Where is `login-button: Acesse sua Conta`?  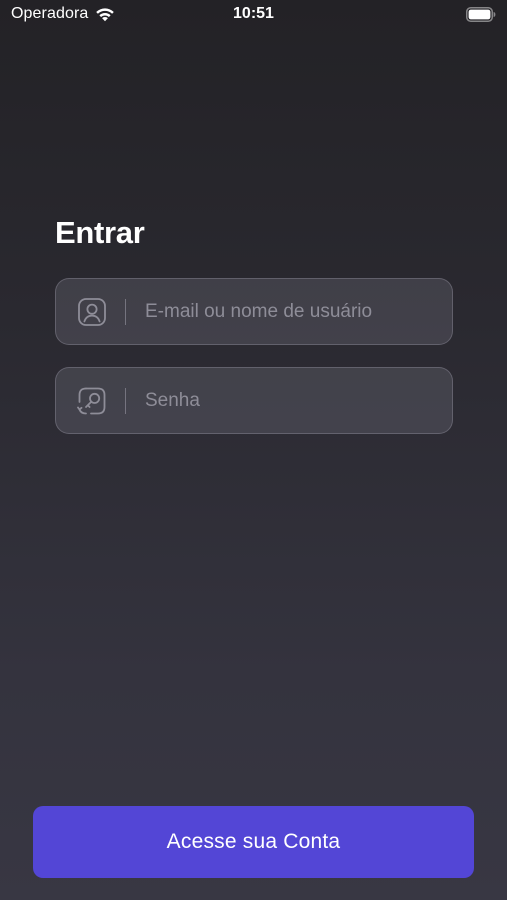
login-button: Acesse sua Conta is located at coordinates (253, 842).